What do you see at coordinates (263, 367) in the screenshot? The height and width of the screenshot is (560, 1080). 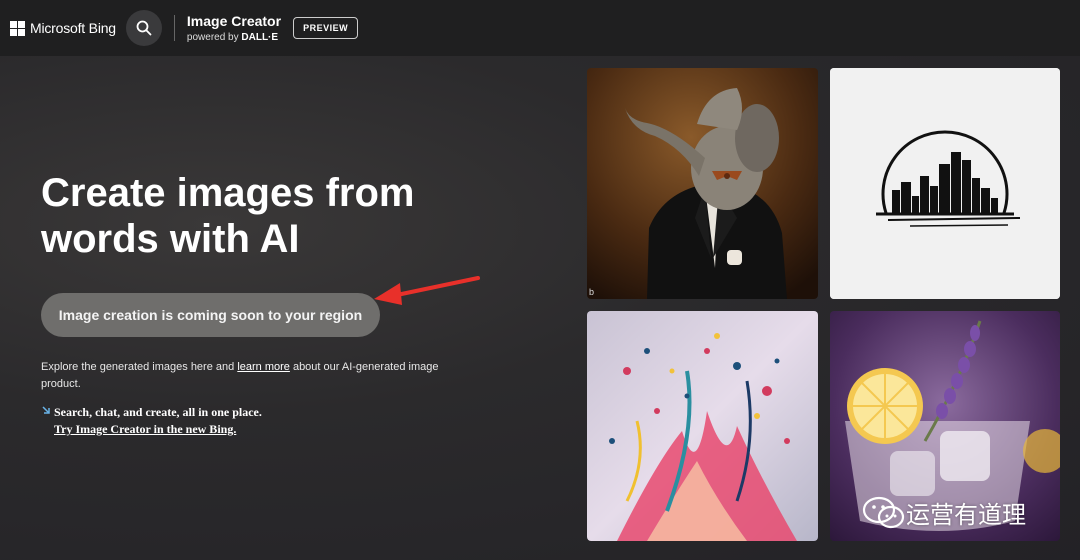 I see `learn-more-link: learn more` at bounding box center [263, 367].